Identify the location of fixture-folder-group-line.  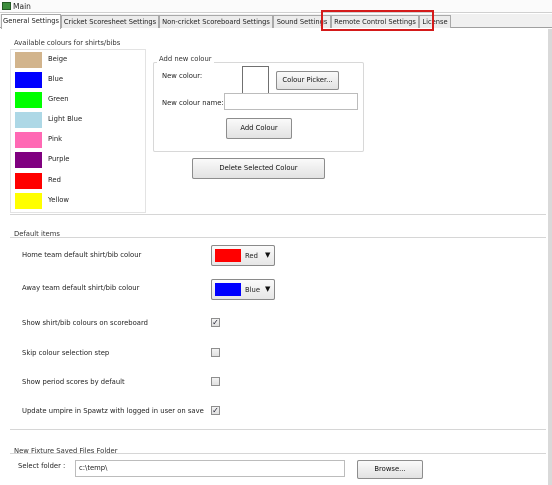
(278, 453).